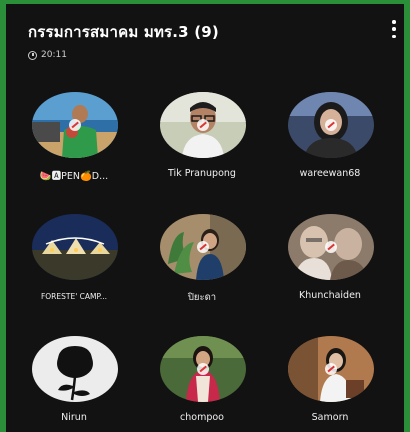 This screenshot has width=410, height=432. I want to click on participant-tile: Nirun, so click(74, 379).